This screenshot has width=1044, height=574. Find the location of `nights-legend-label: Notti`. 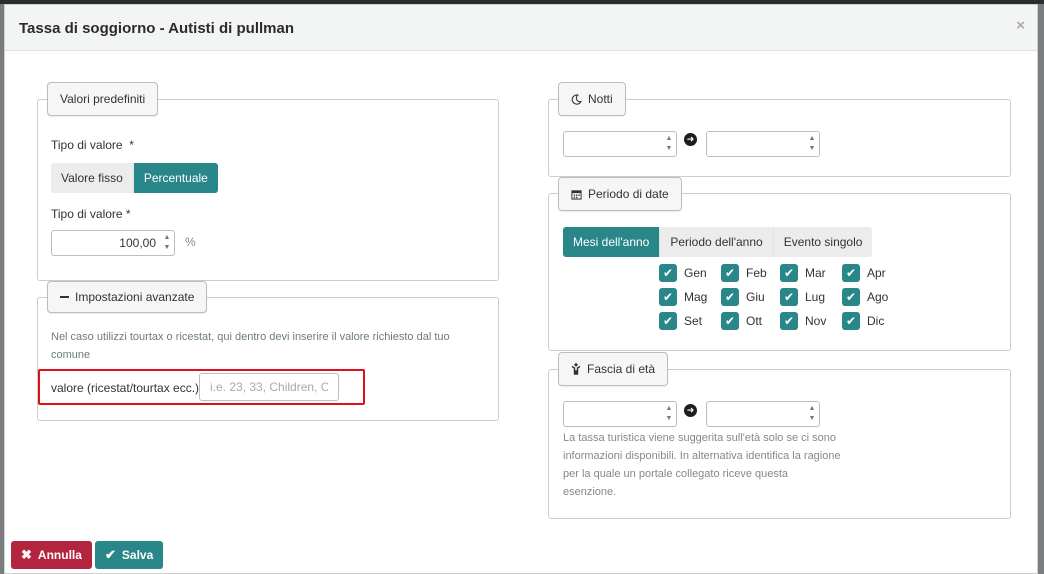

nights-legend-label: Notti is located at coordinates (600, 99).